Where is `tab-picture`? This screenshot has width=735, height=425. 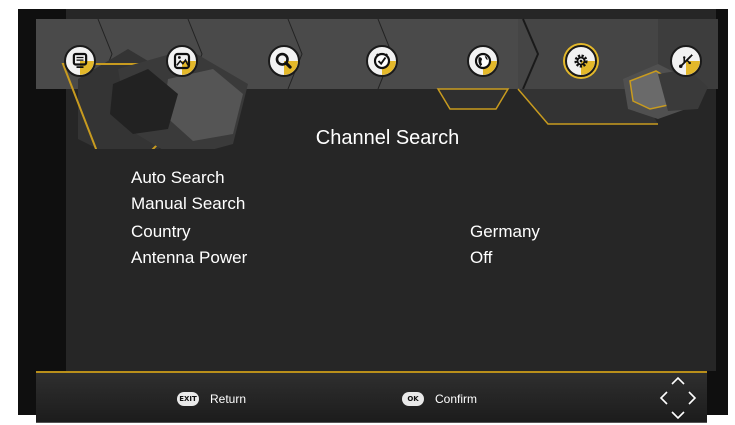 tab-picture is located at coordinates (182, 61).